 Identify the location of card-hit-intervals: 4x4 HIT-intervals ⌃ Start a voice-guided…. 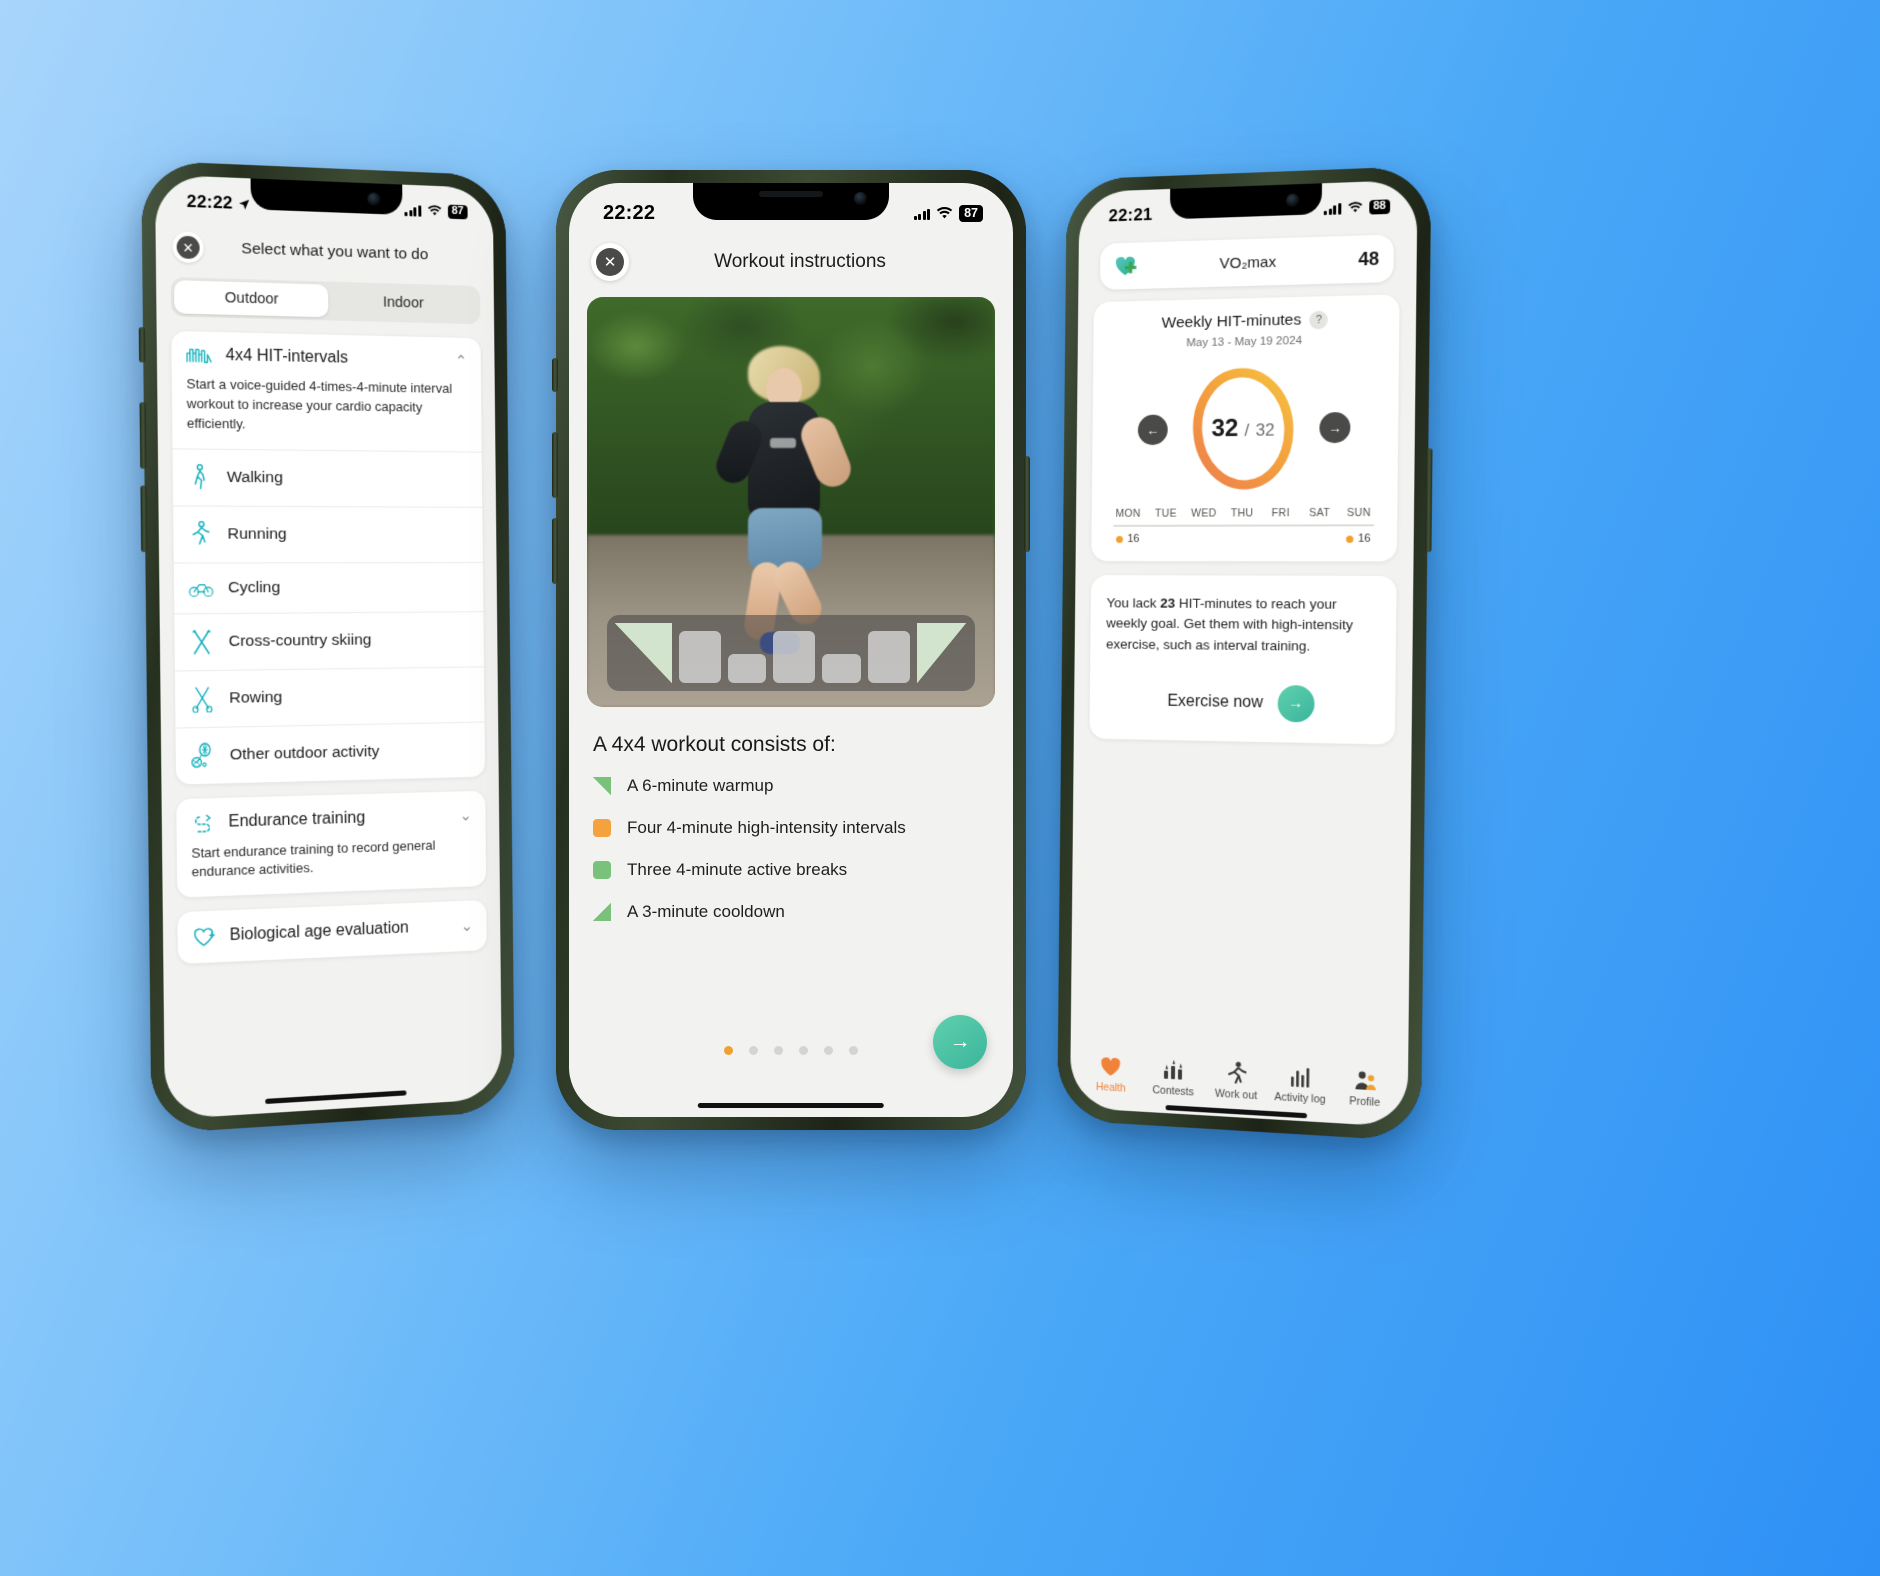
(328, 557).